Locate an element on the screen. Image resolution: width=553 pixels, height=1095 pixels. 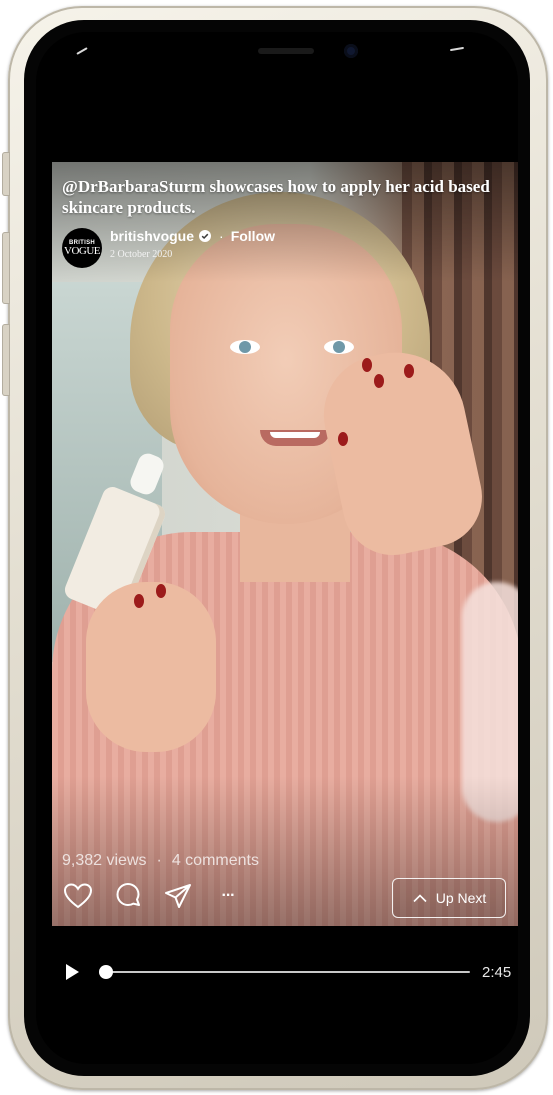
front-camera is located at coordinates (351, 51).